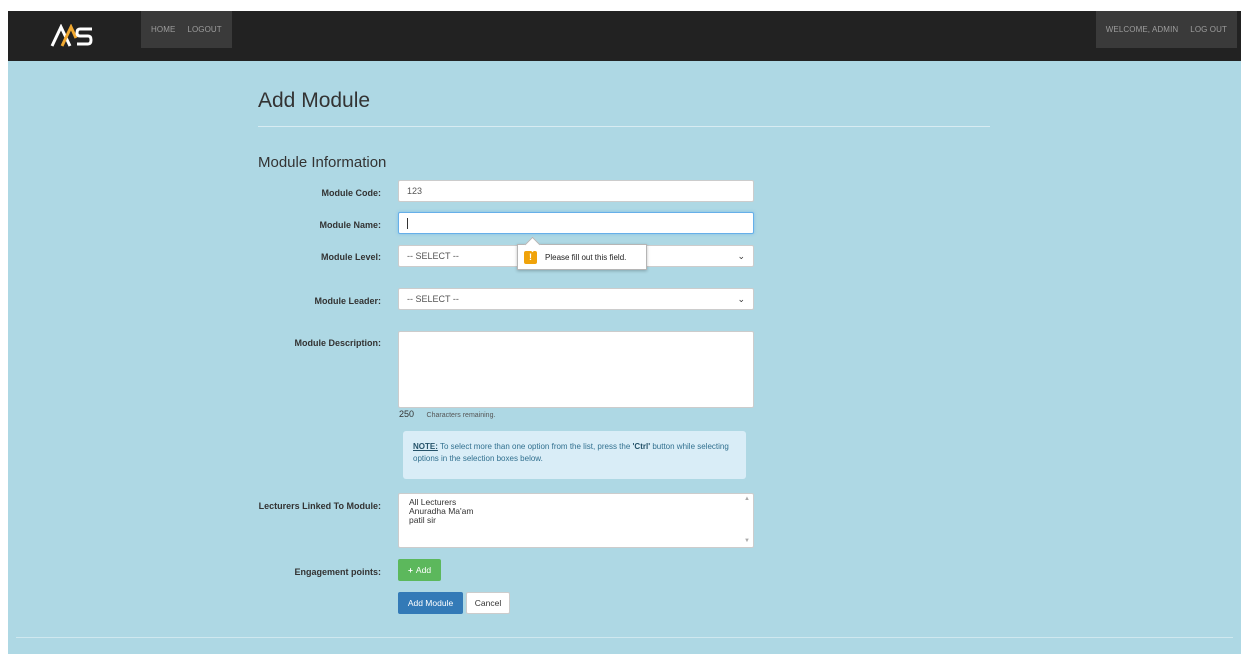 The width and height of the screenshot is (1243, 654). Describe the element at coordinates (747, 499) in the screenshot. I see `scroll-up-arrow-icon: ▲` at that location.